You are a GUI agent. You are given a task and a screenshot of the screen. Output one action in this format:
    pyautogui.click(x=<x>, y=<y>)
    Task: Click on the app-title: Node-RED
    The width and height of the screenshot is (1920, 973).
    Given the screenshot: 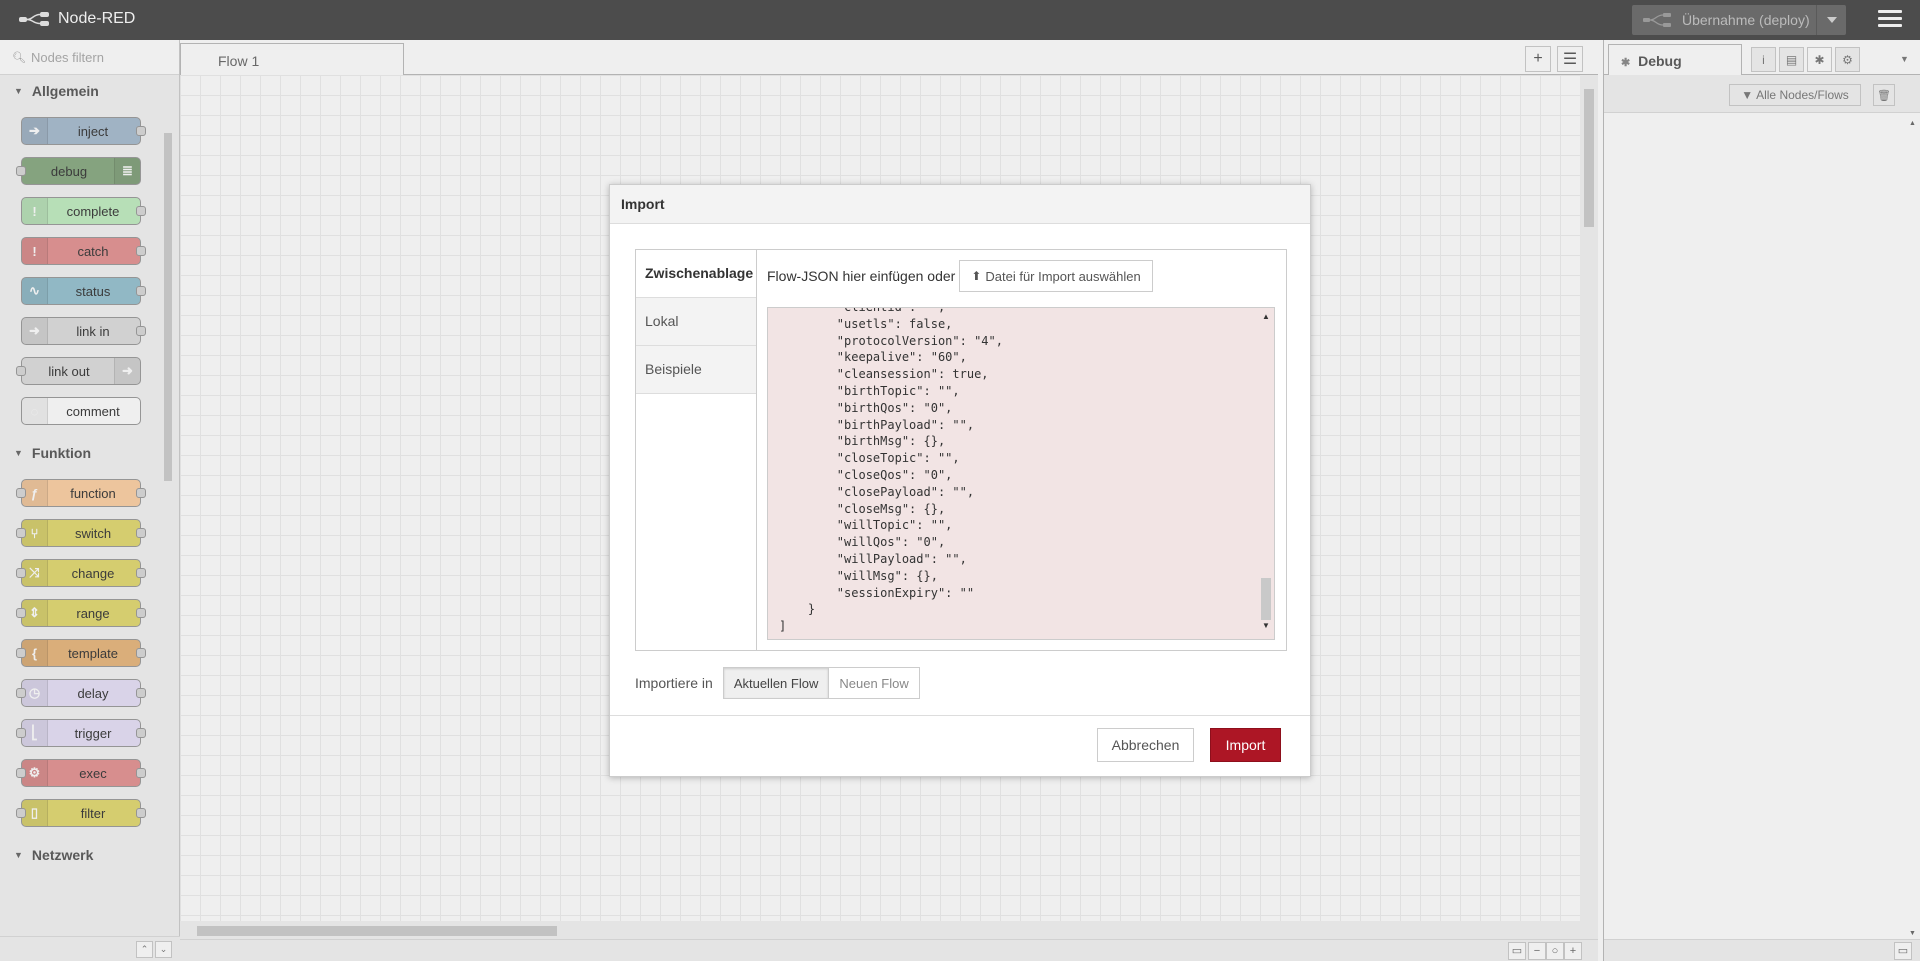 What is the action you would take?
    pyautogui.click(x=97, y=18)
    